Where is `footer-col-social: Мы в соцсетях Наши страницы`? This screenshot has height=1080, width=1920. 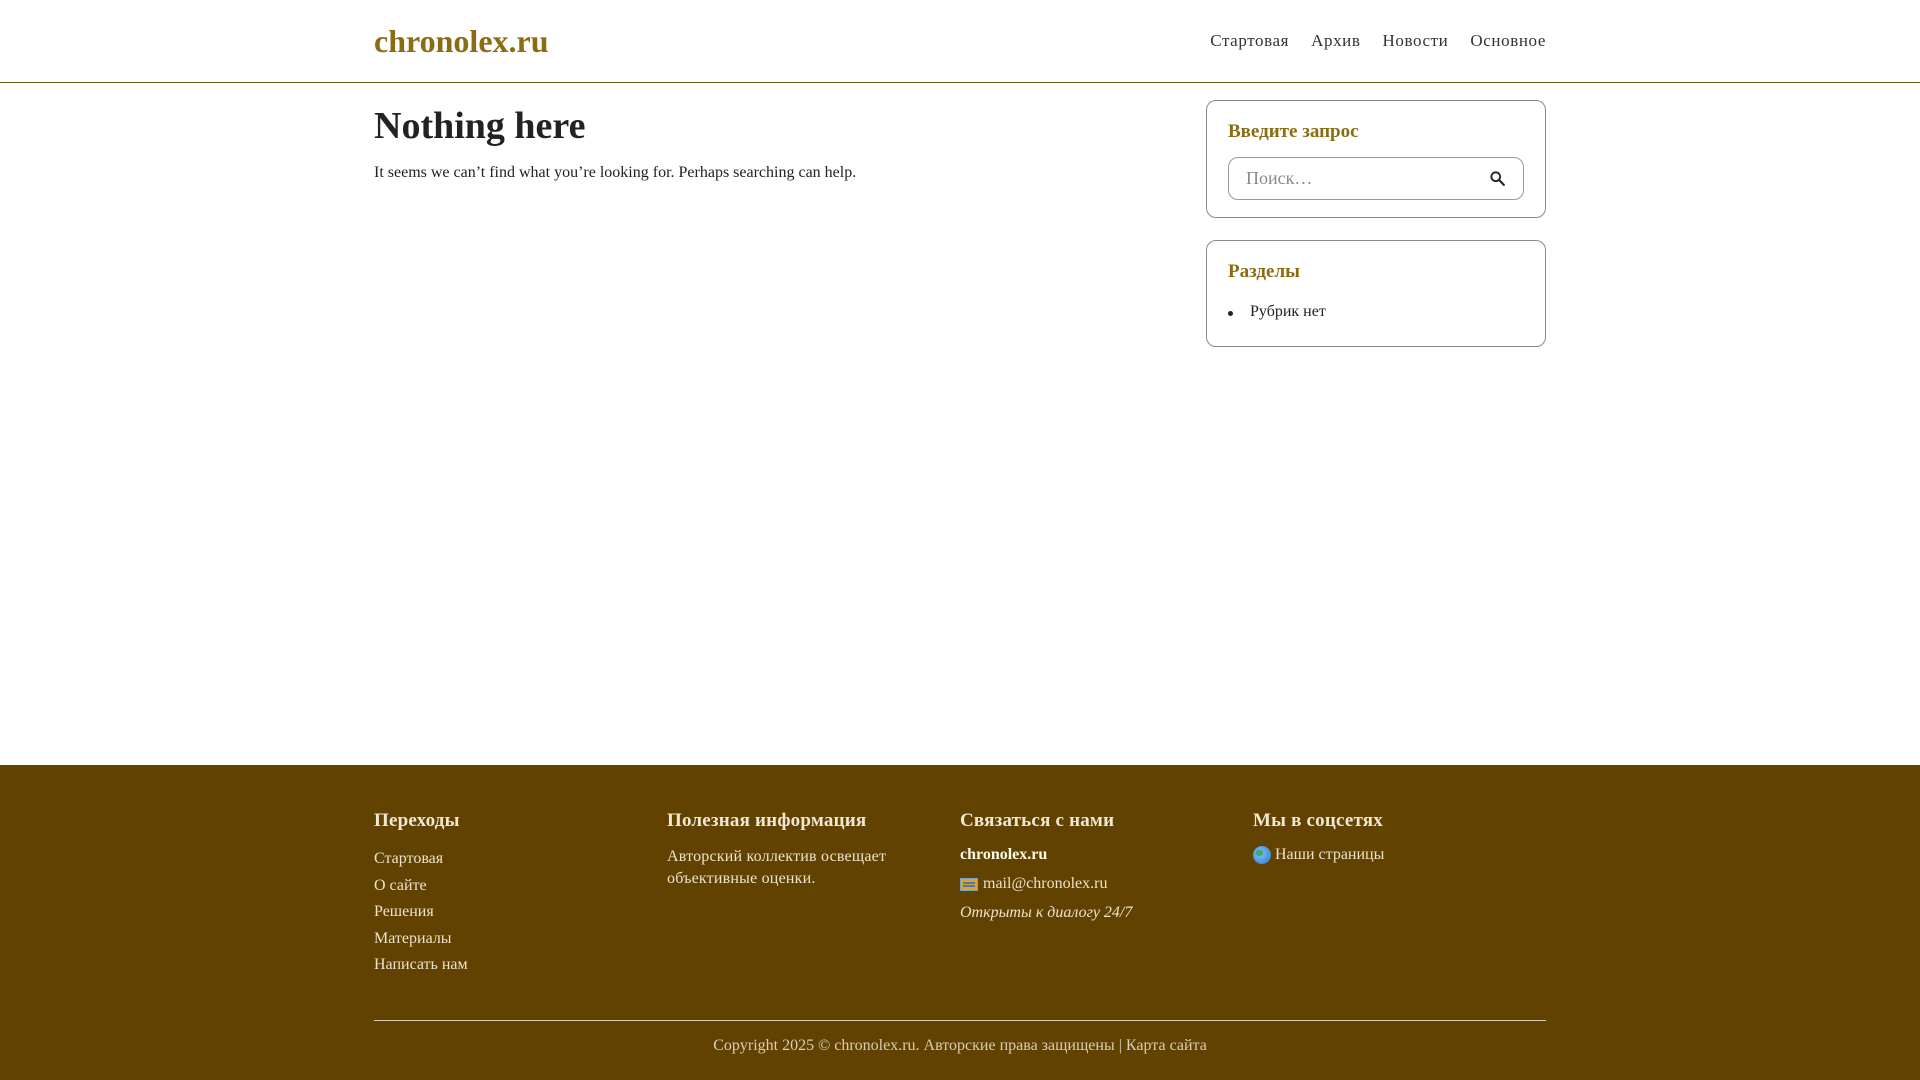 footer-col-social: Мы в соцсетях Наши страницы is located at coordinates (1399, 915).